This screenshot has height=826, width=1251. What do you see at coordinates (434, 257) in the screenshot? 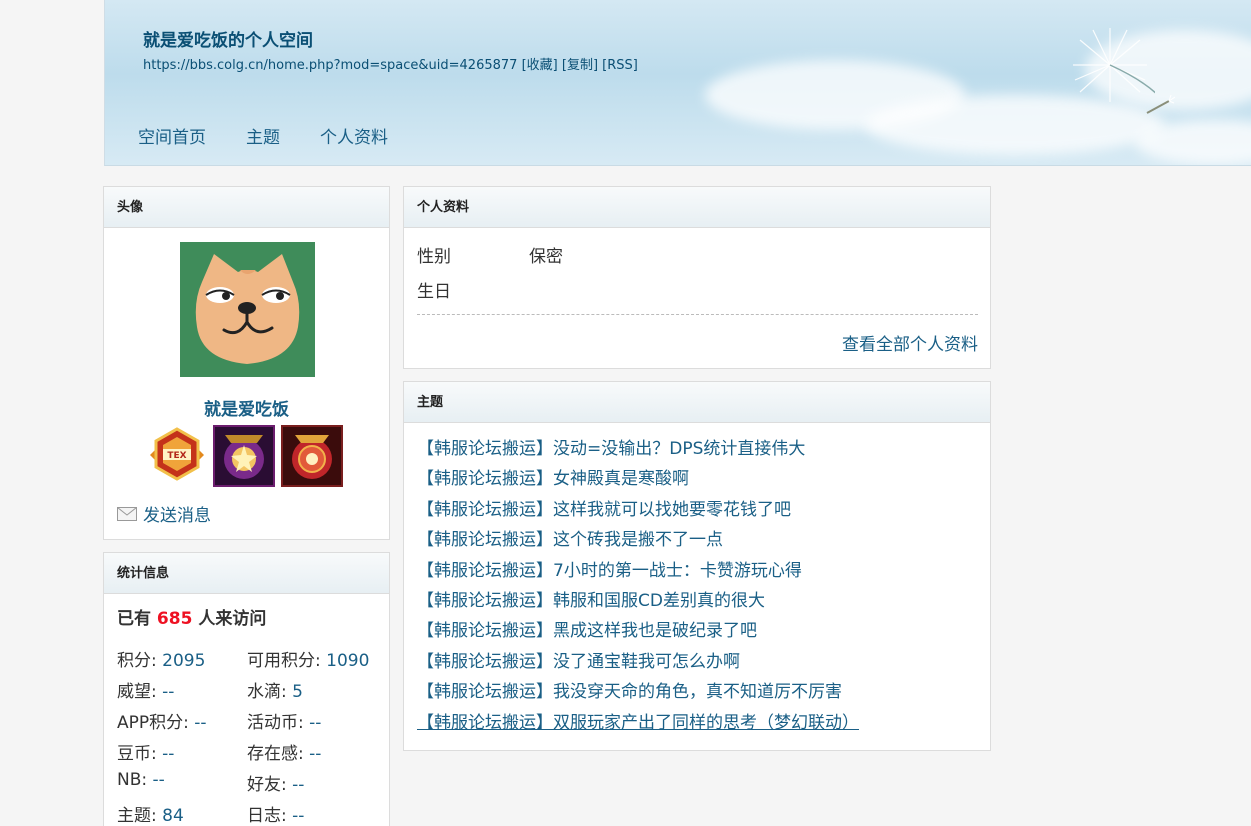
I see `gender-label: 性别` at bounding box center [434, 257].